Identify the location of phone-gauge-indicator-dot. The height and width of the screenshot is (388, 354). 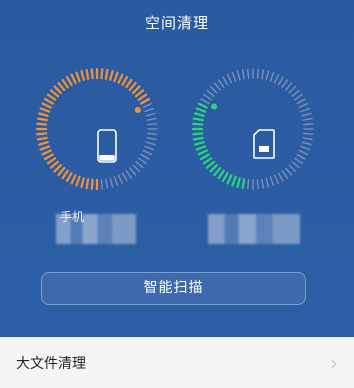
(137, 109).